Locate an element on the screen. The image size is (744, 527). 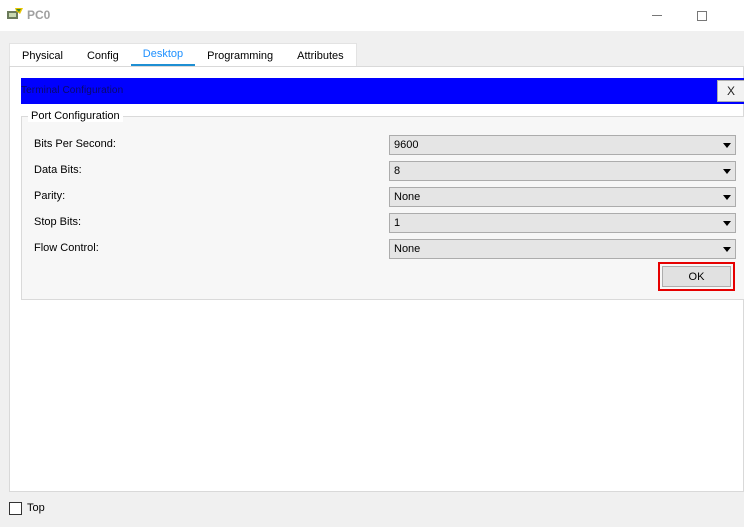
port-configuration-legend: Port Configuration is located at coordinates (75, 116).